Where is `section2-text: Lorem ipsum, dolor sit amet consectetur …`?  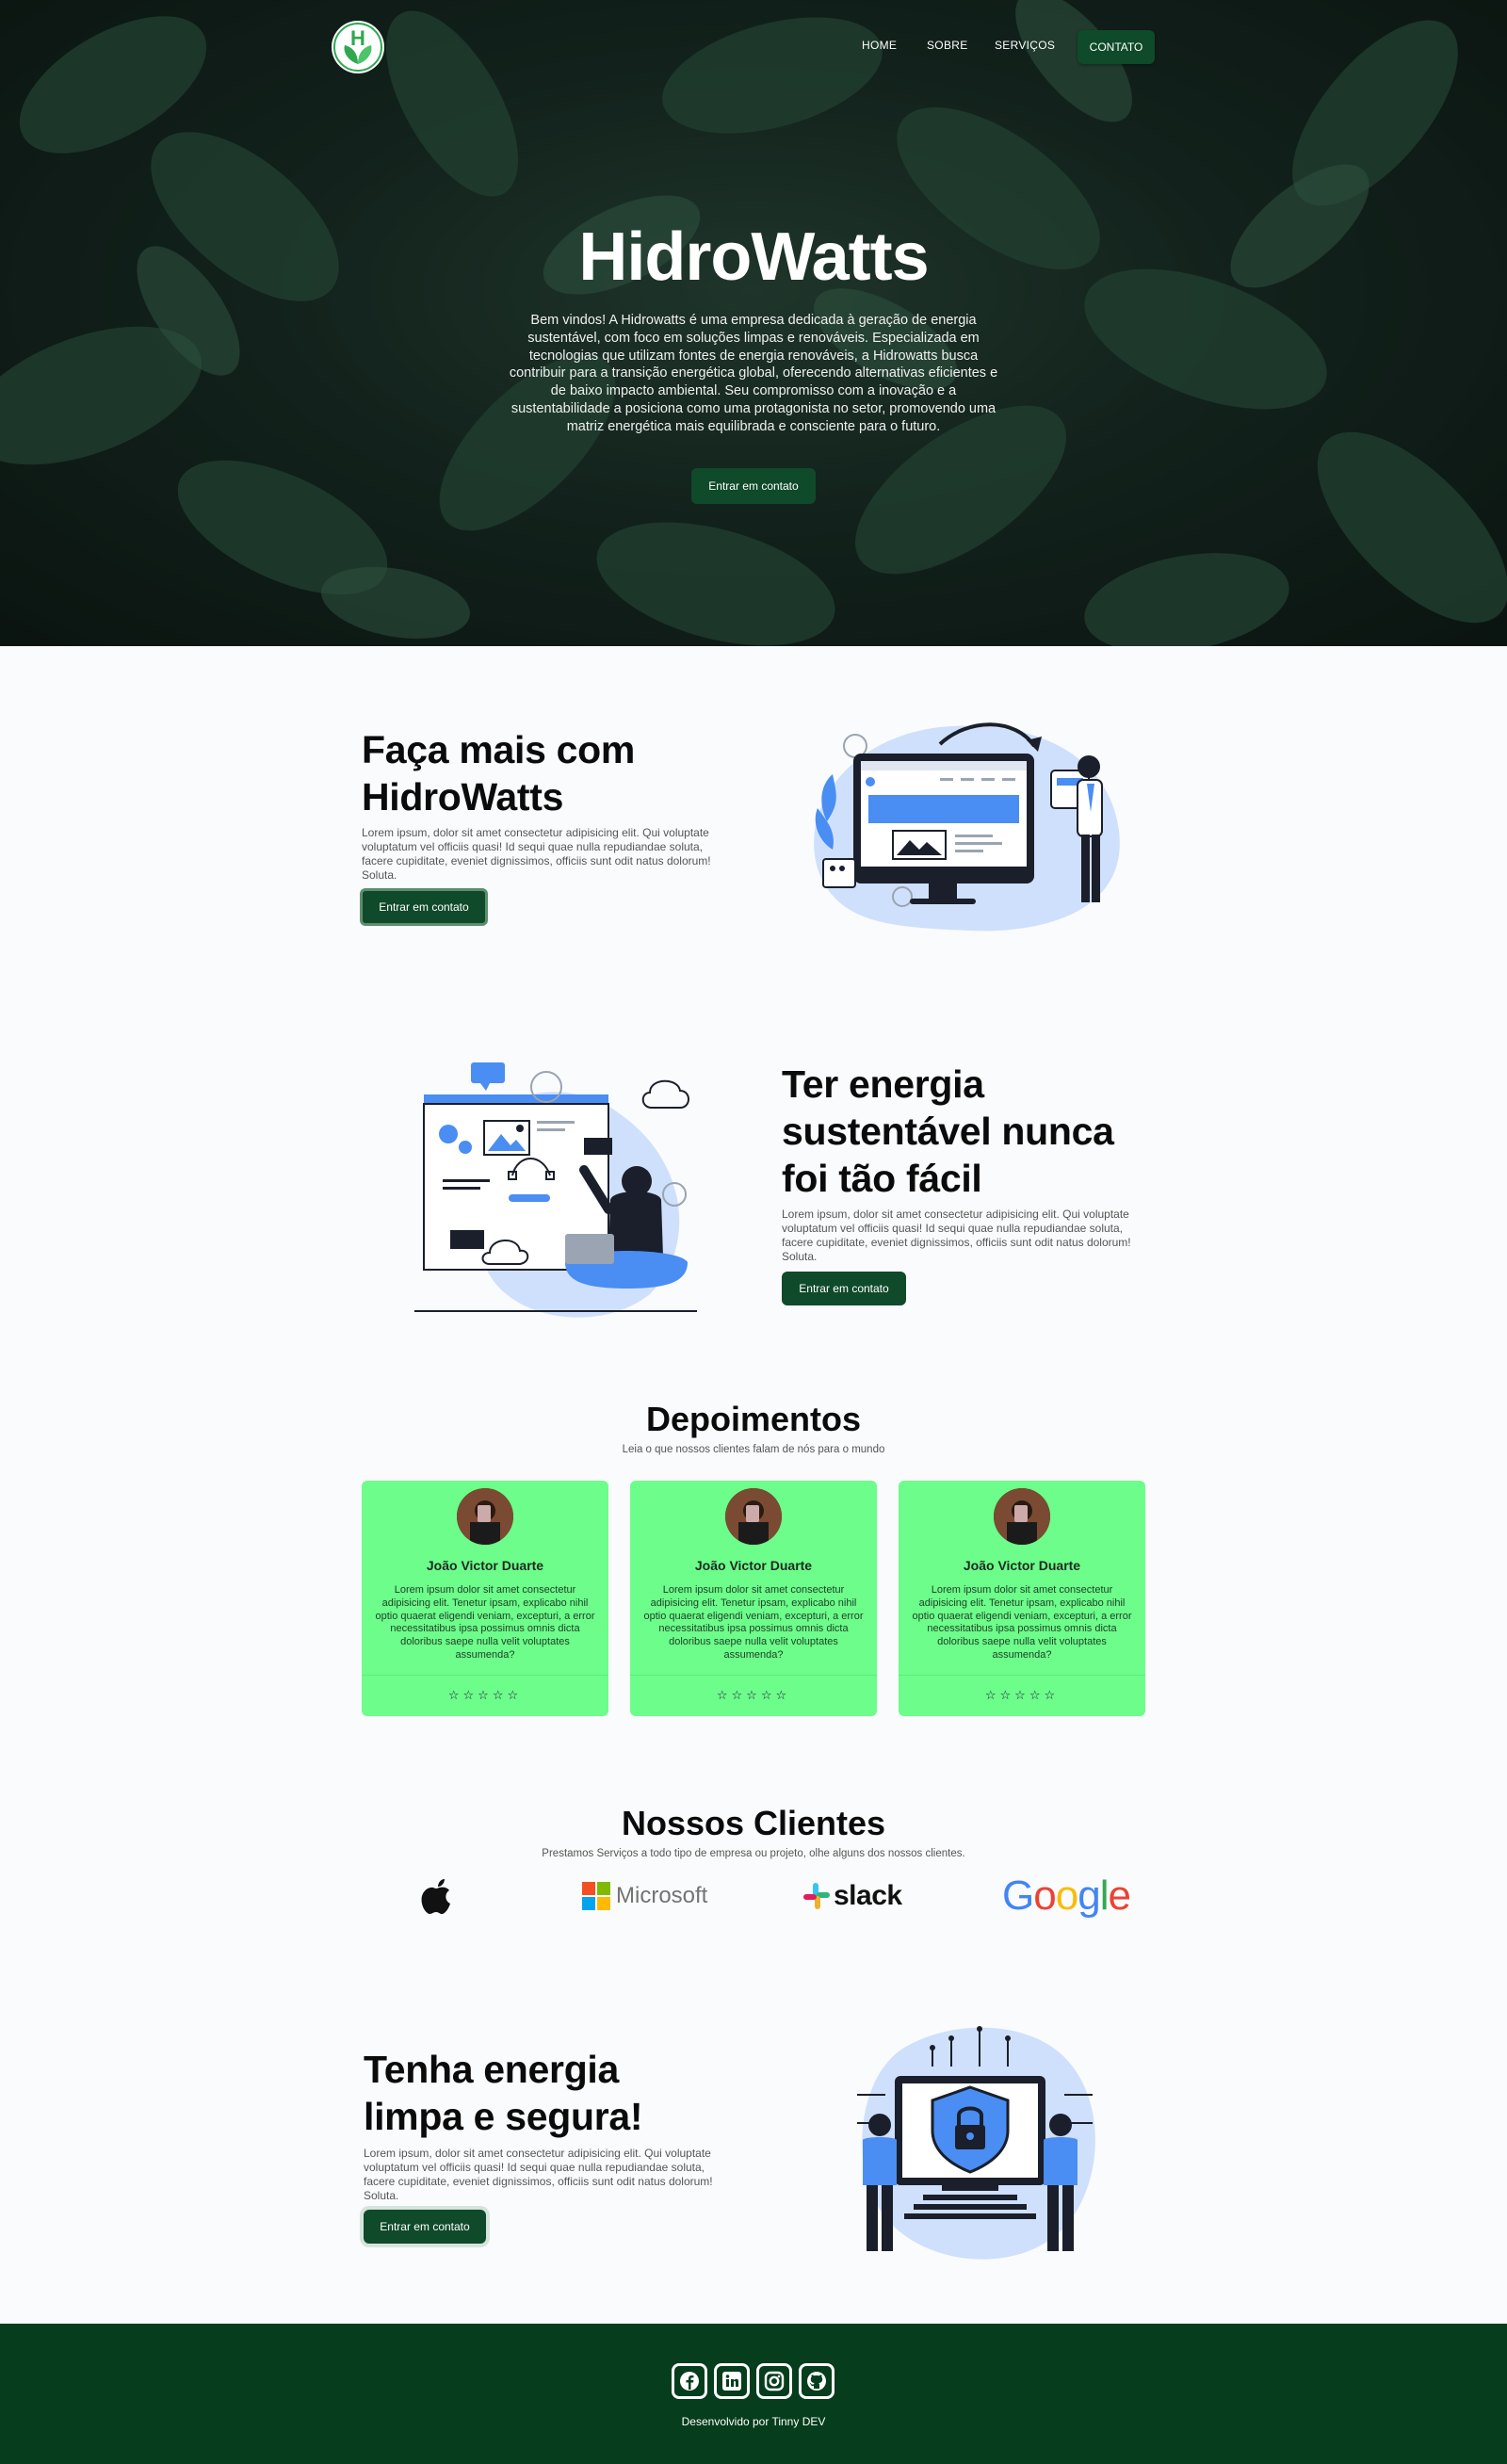 section2-text: Lorem ipsum, dolor sit amet consectetur … is located at coordinates (956, 1235).